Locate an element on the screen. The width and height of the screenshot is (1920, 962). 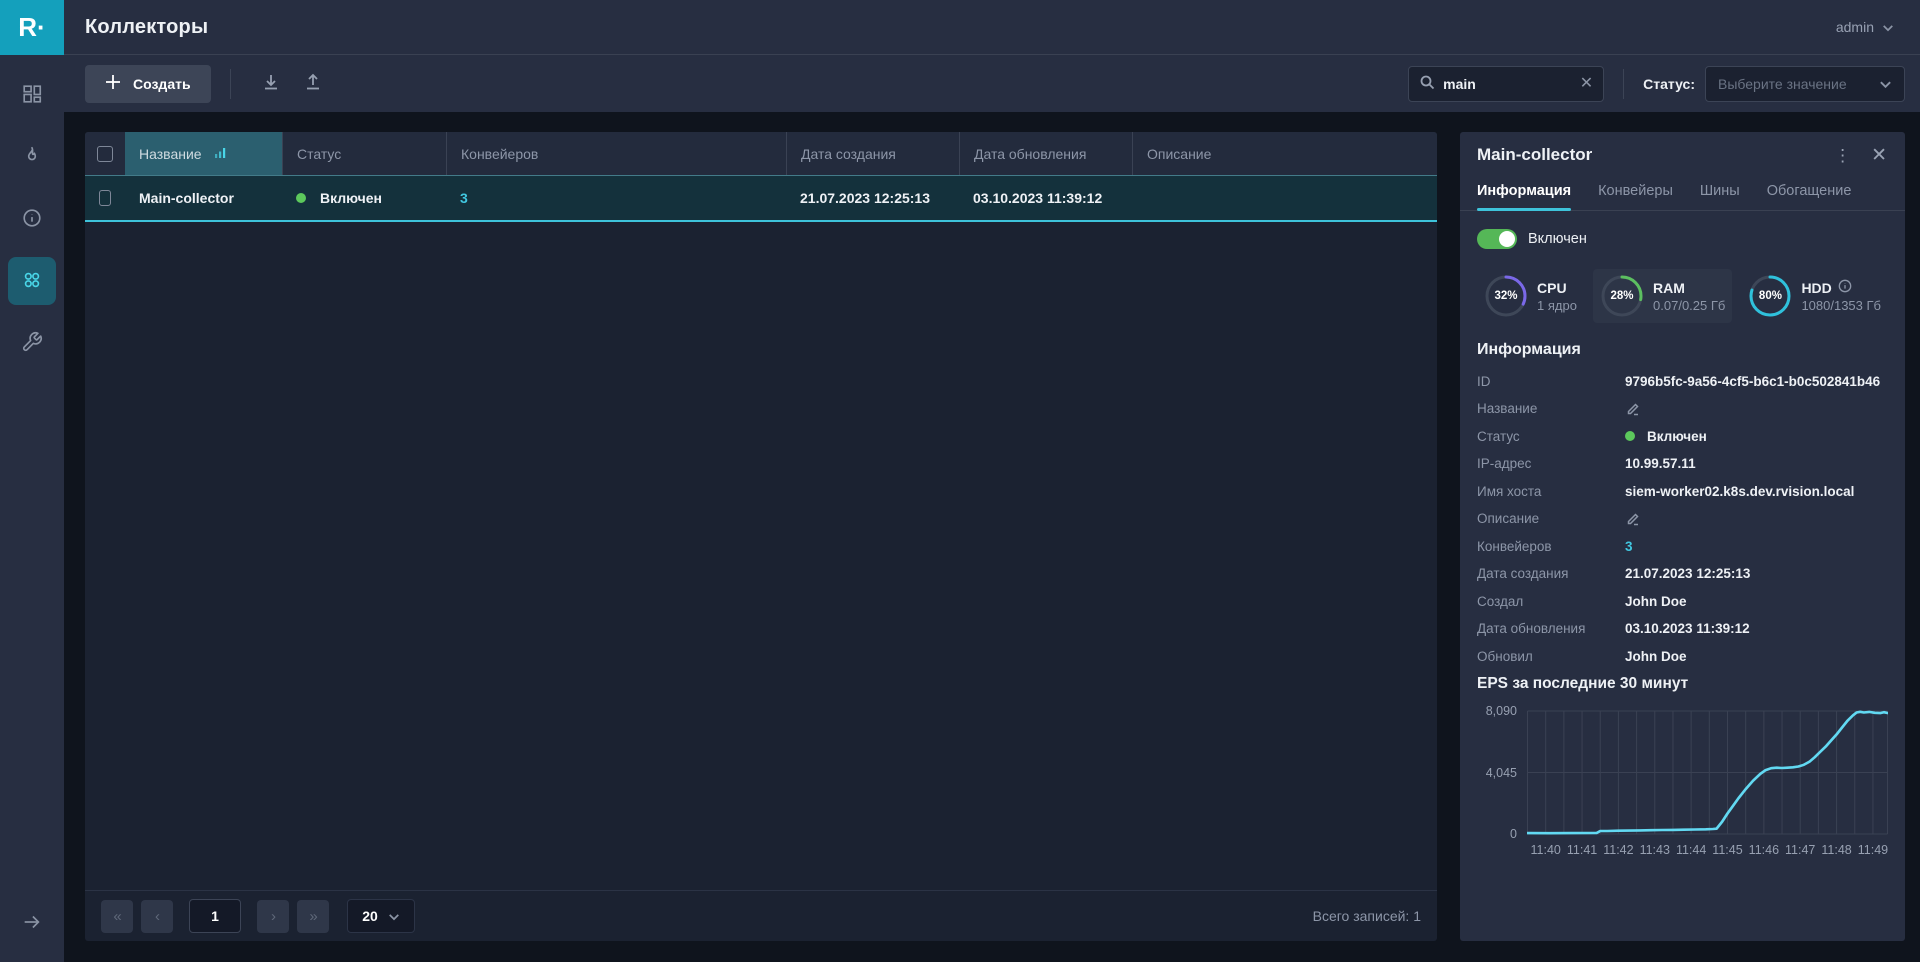
eps-plot is located at coordinates (1707, 771).